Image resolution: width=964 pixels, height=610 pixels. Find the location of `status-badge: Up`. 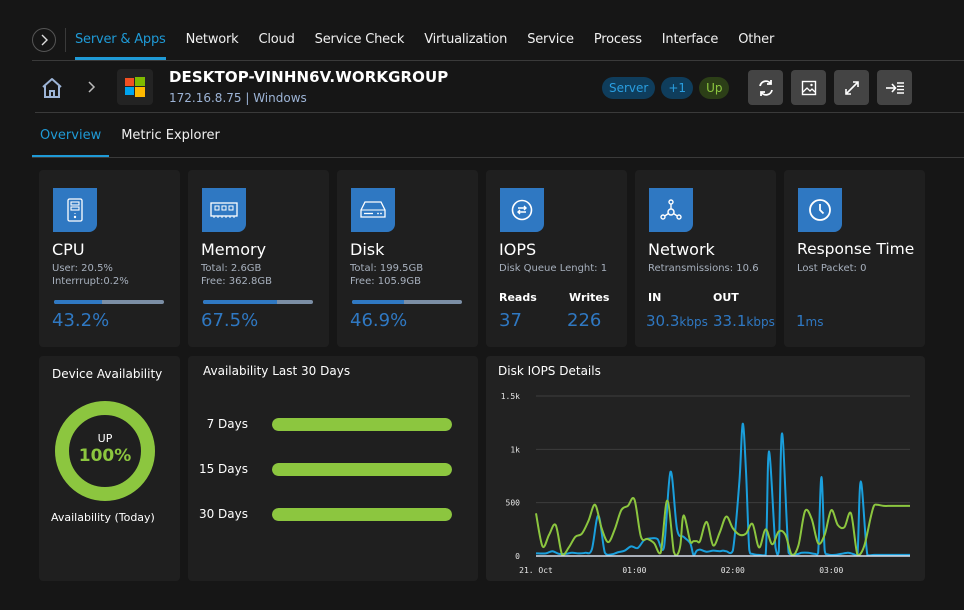

status-badge: Up is located at coordinates (714, 88).